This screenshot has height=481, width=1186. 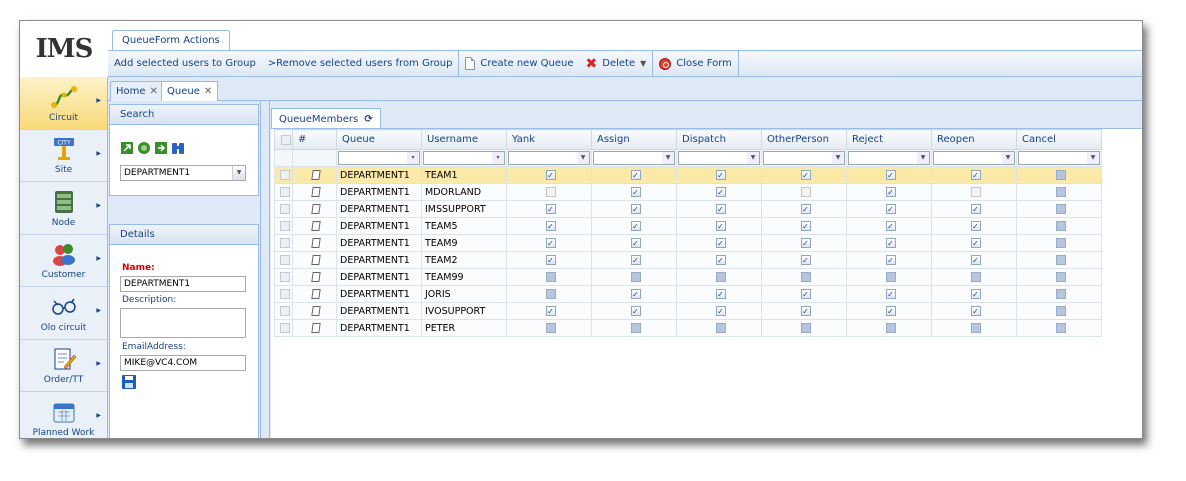 What do you see at coordinates (183, 363) in the screenshot?
I see `email-field: MIKE@VC4.COM` at bounding box center [183, 363].